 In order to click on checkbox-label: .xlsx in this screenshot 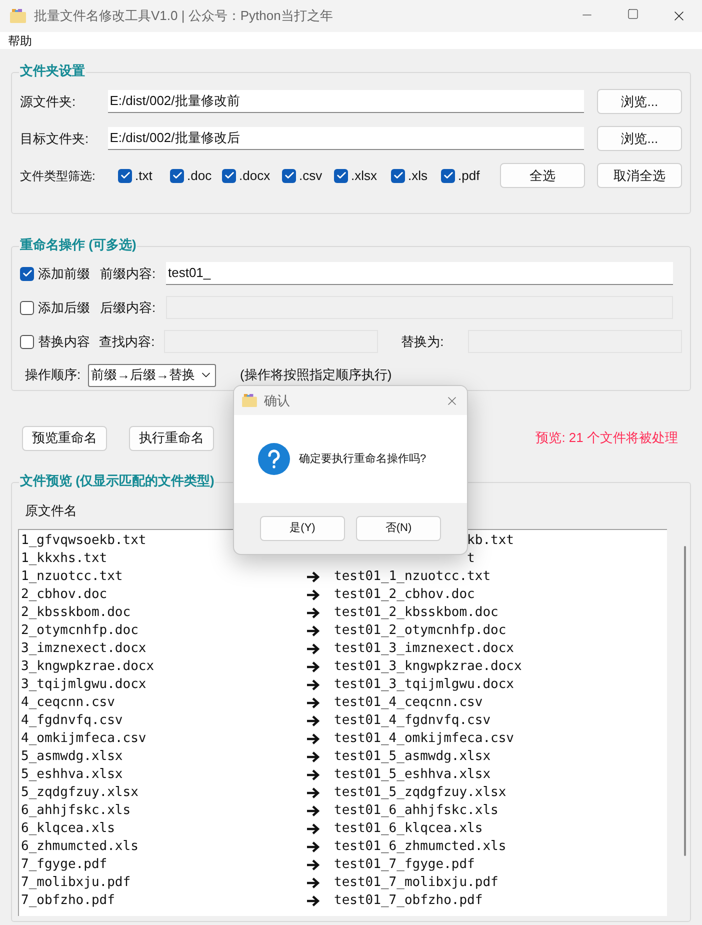, I will do `click(364, 175)`.